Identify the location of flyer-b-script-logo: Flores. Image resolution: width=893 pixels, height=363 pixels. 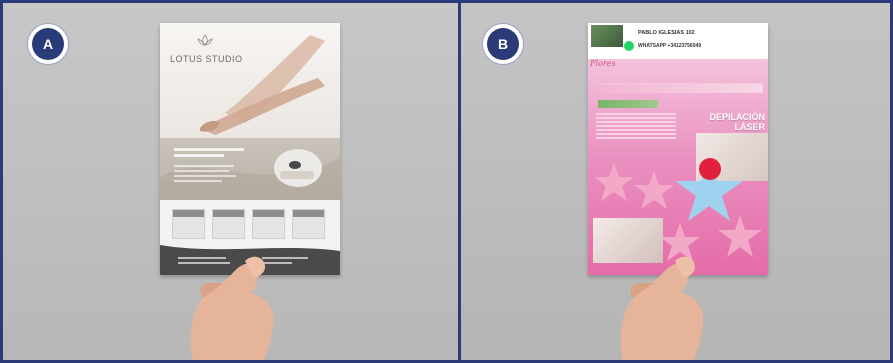
(603, 63).